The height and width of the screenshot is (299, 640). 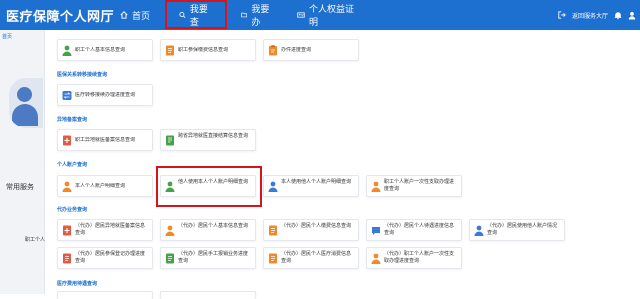 I want to click on card-label: （代办）居民个人缴费信息查询, so click(x=316, y=226).